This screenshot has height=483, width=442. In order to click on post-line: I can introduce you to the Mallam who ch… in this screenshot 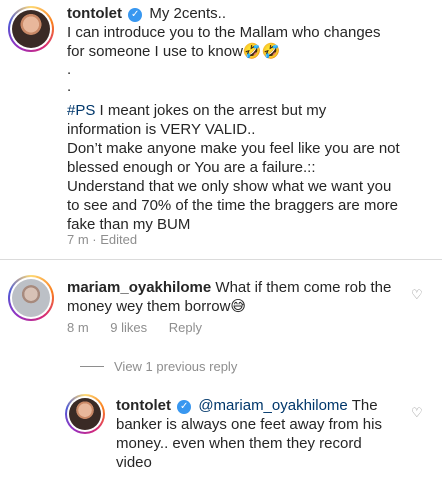, I will do `click(224, 32)`.